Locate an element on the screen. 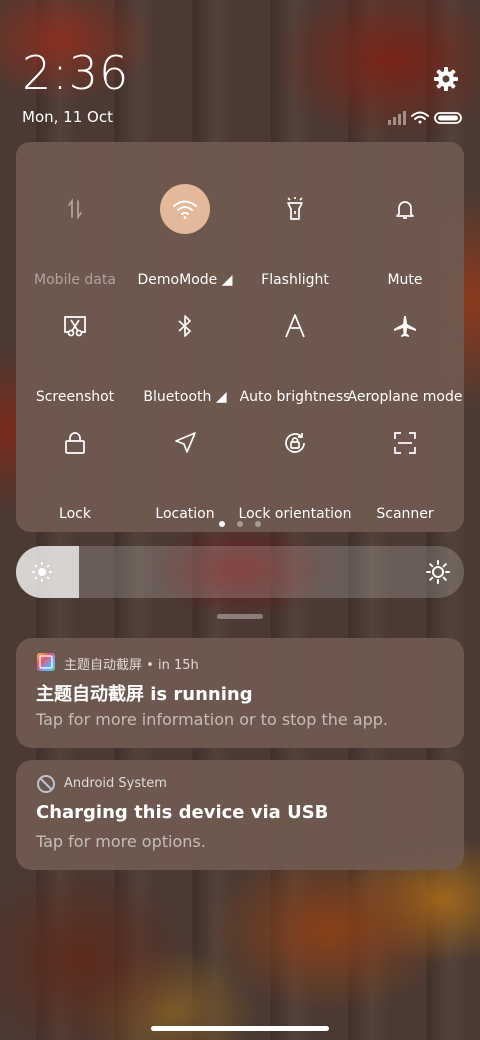 Image resolution: width=480 pixels, height=1040 pixels. android-system-icon is located at coordinates (46, 784).